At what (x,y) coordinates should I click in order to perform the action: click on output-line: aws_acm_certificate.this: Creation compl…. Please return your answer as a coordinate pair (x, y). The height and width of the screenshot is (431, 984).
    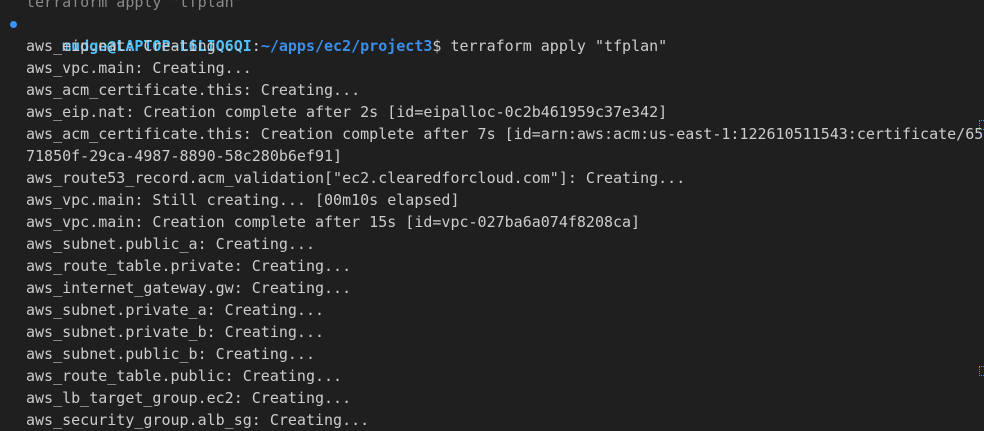
    Looking at the image, I should click on (505, 134).